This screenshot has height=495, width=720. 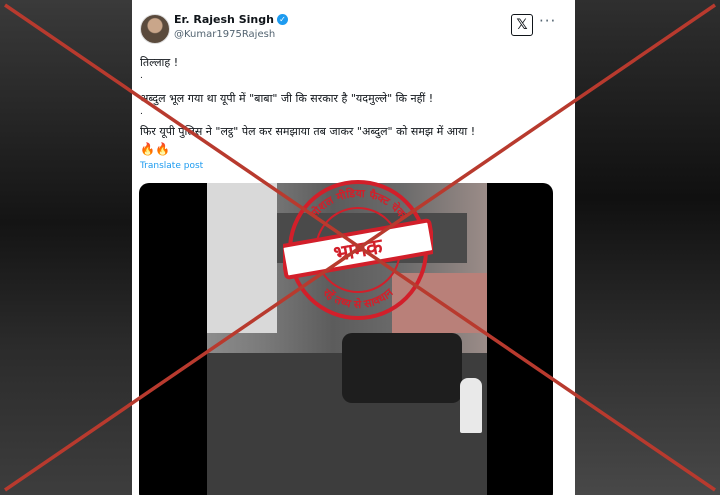 What do you see at coordinates (471, 405) in the screenshot?
I see `scene-person` at bounding box center [471, 405].